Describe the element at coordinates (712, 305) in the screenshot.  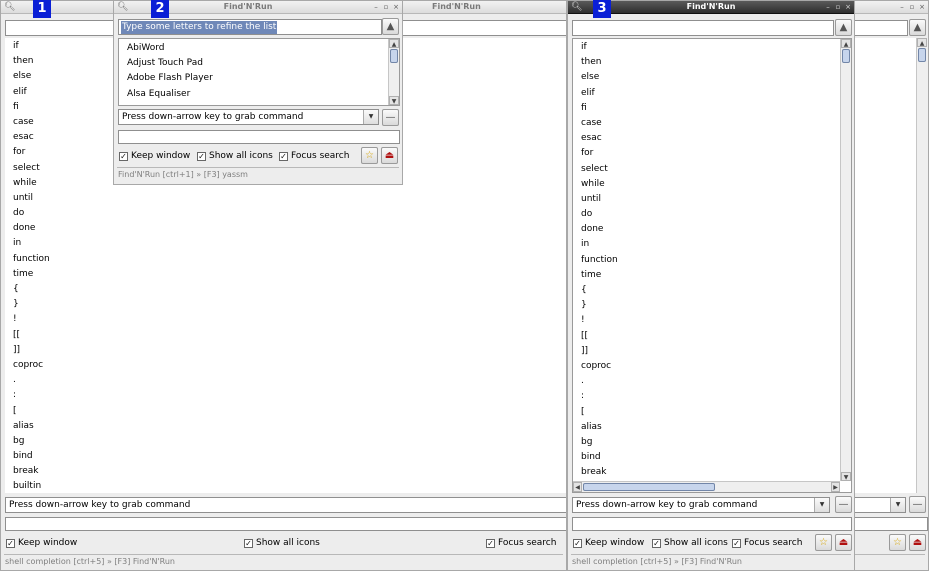
I see `command-list-item: }` at that location.